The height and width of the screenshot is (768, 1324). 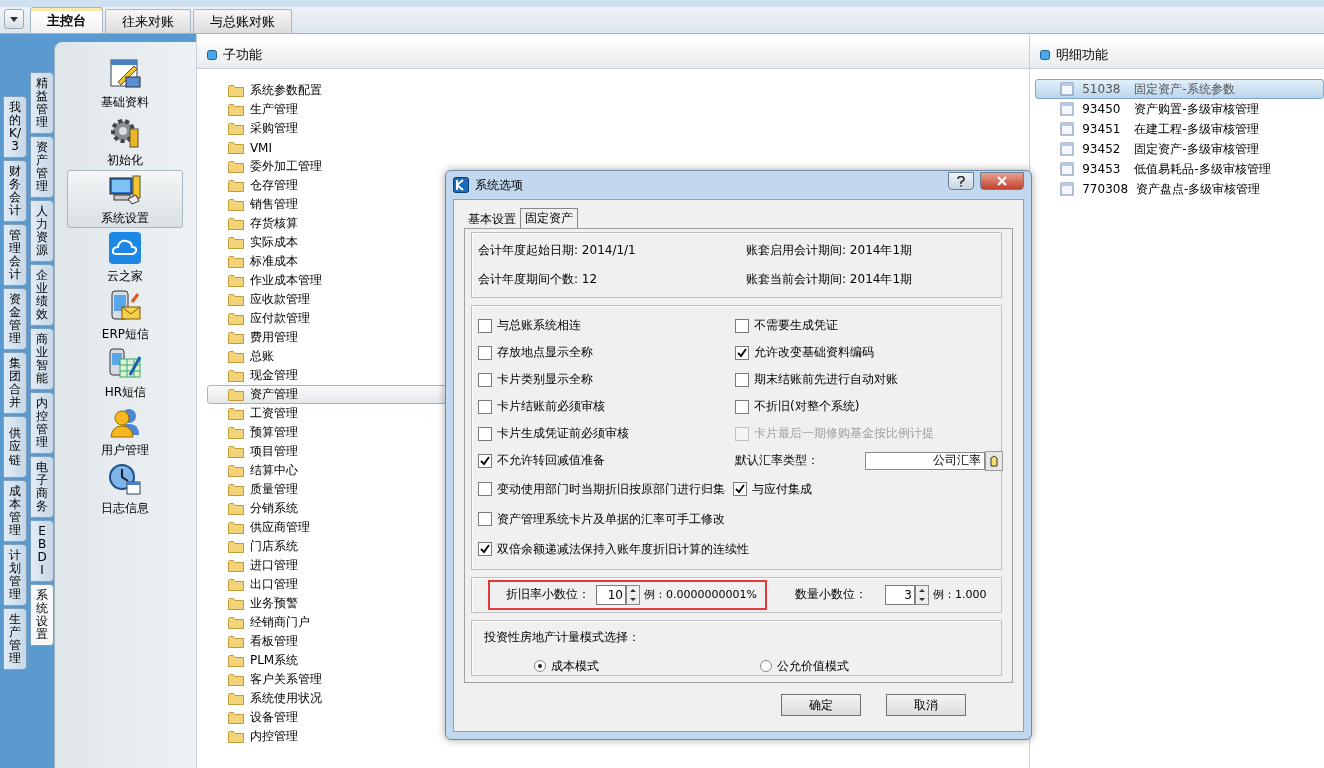 What do you see at coordinates (285, 698) in the screenshot?
I see `folder-label: 系统使用状况` at bounding box center [285, 698].